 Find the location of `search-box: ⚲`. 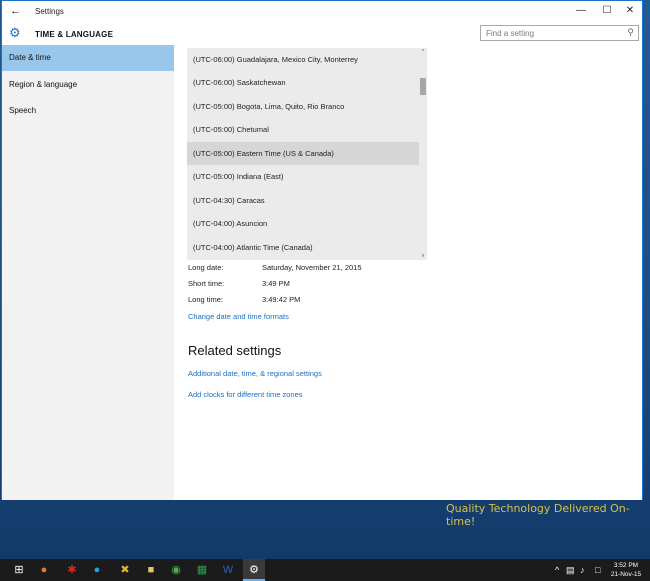

search-box: ⚲ is located at coordinates (559, 33).